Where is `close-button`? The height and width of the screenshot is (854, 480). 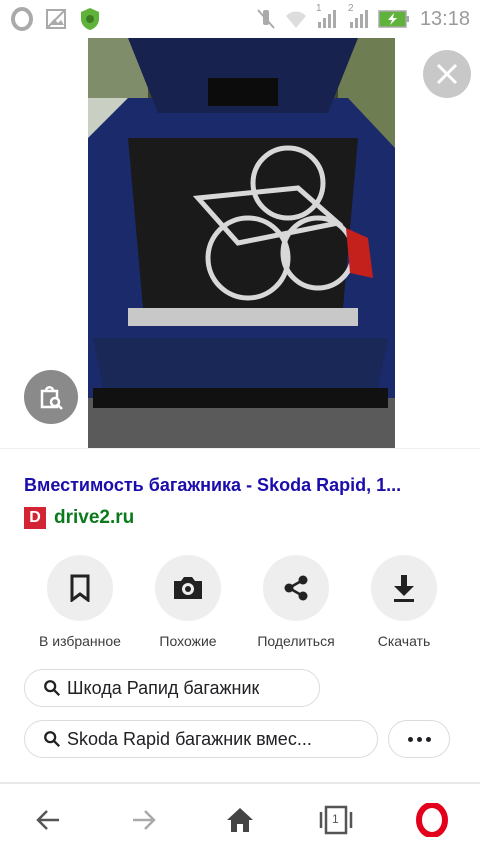
close-button is located at coordinates (447, 74).